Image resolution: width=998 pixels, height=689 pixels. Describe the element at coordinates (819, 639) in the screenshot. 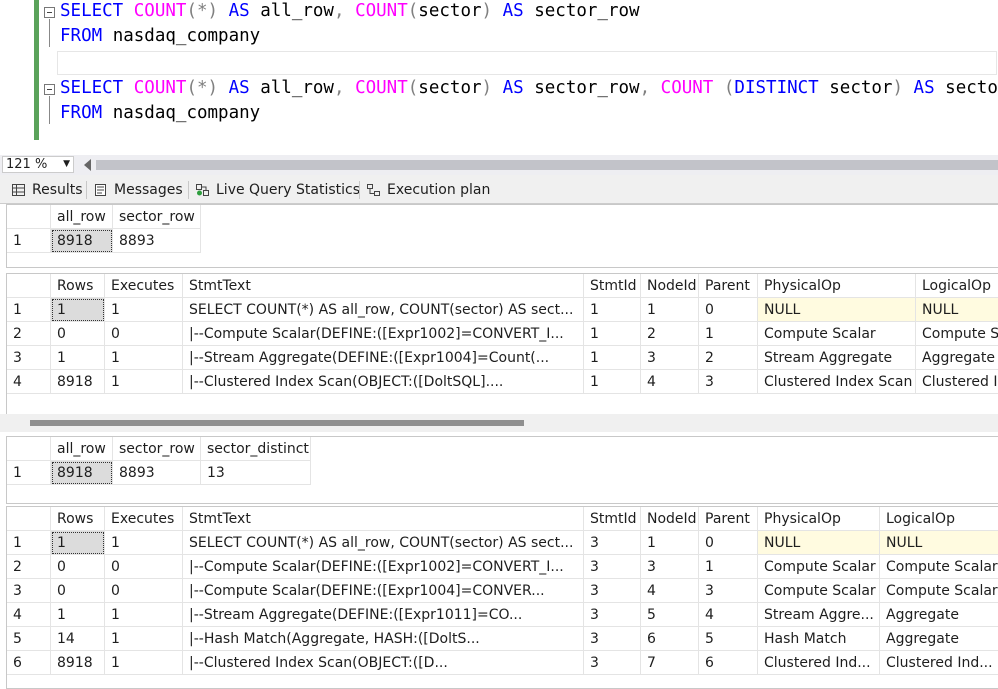

I see `table-cell: Hash Match` at that location.